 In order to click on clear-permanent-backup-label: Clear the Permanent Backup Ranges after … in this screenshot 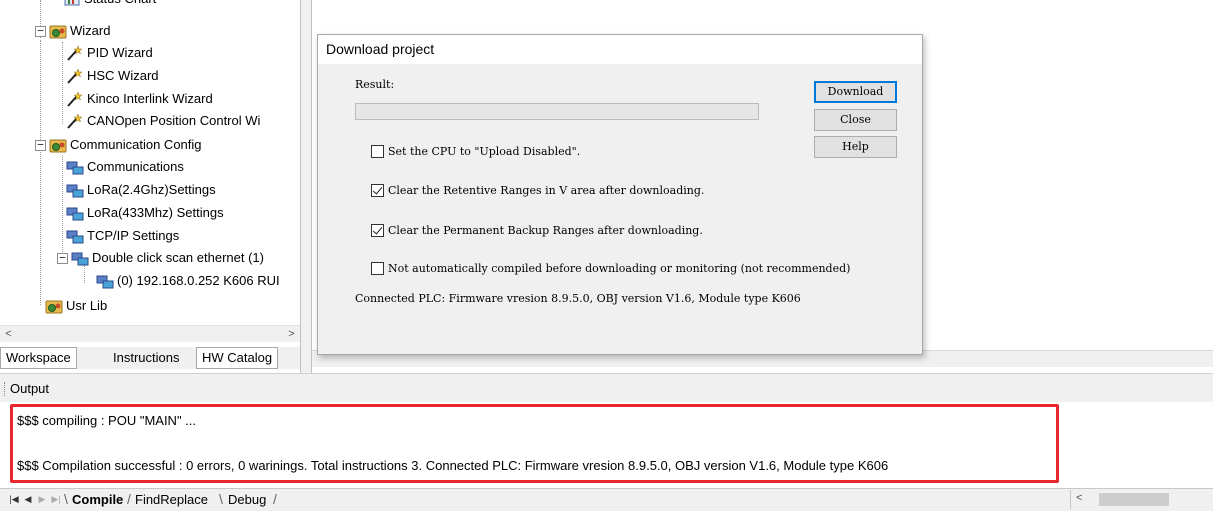, I will do `click(545, 230)`.